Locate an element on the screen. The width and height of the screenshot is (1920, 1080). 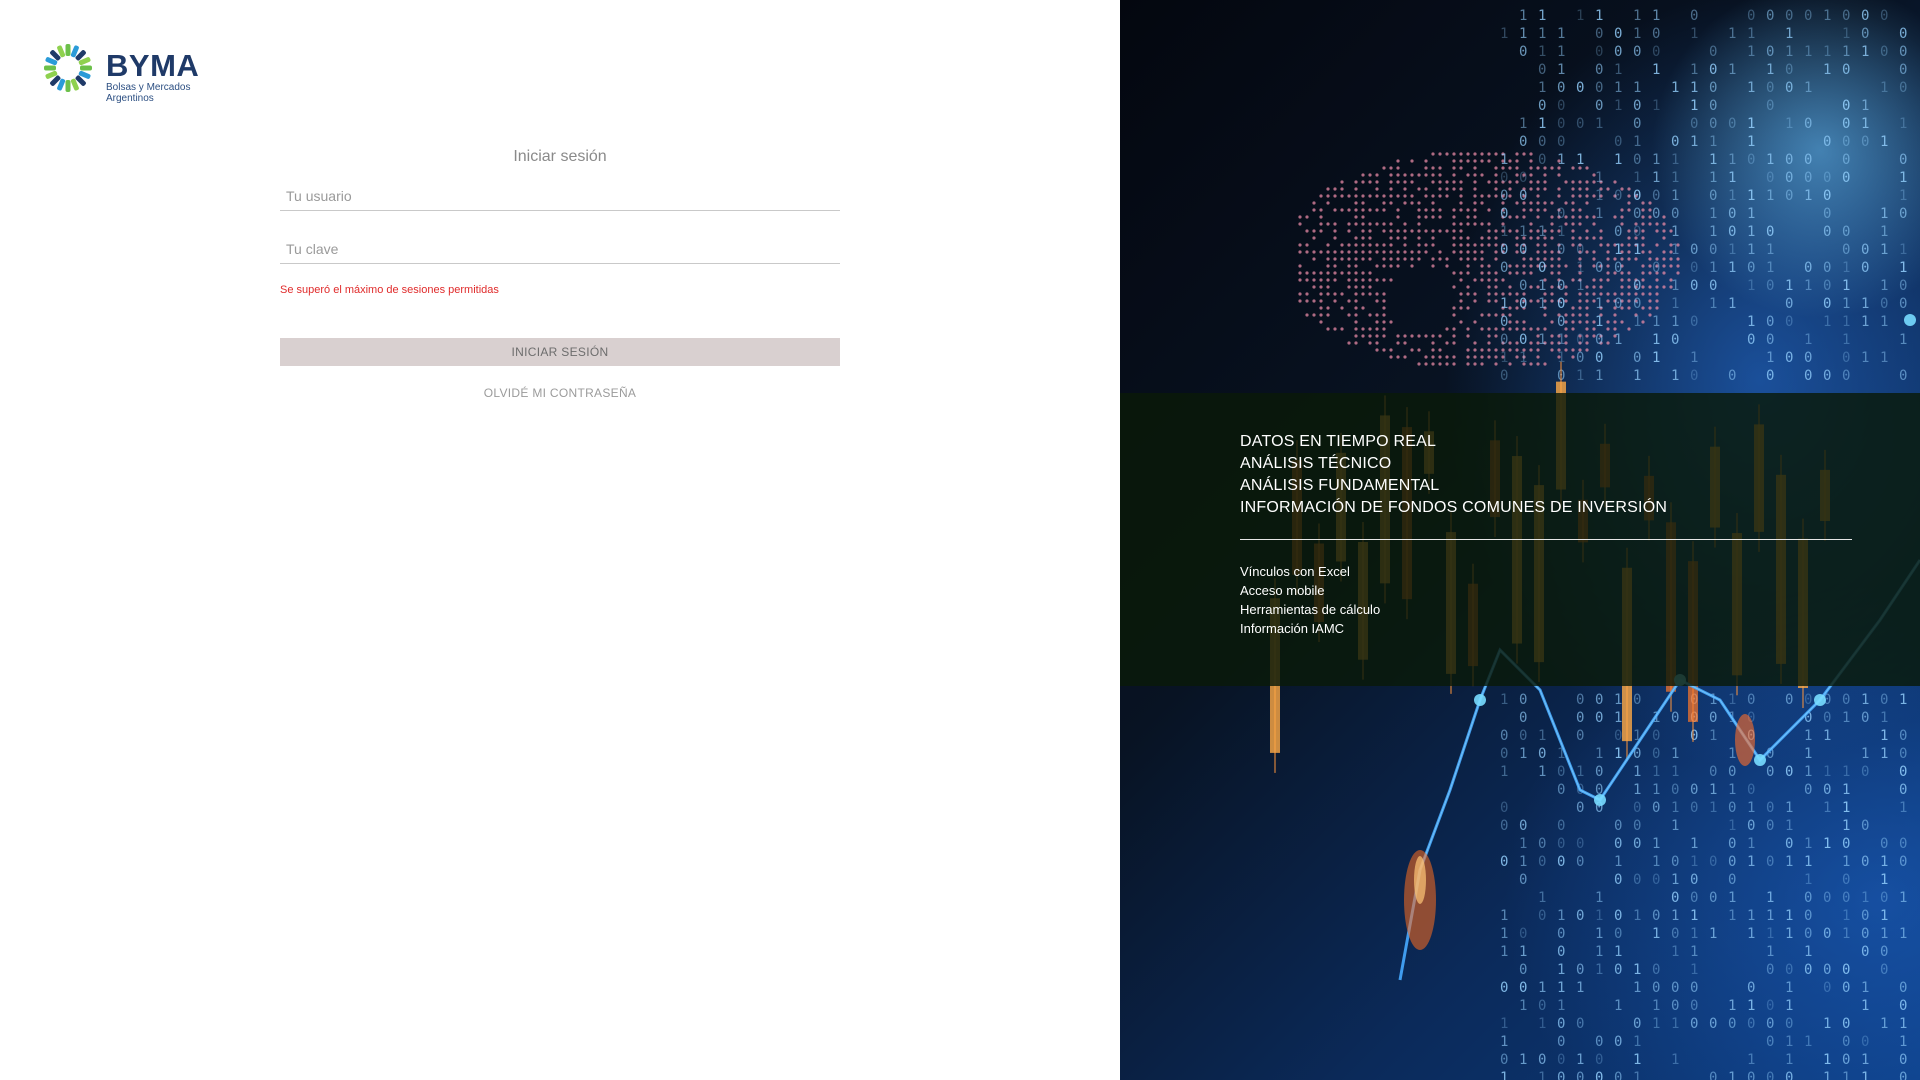
forgot-password-link: OLVIDÉ MI CONTRASEÑA is located at coordinates (560, 393).